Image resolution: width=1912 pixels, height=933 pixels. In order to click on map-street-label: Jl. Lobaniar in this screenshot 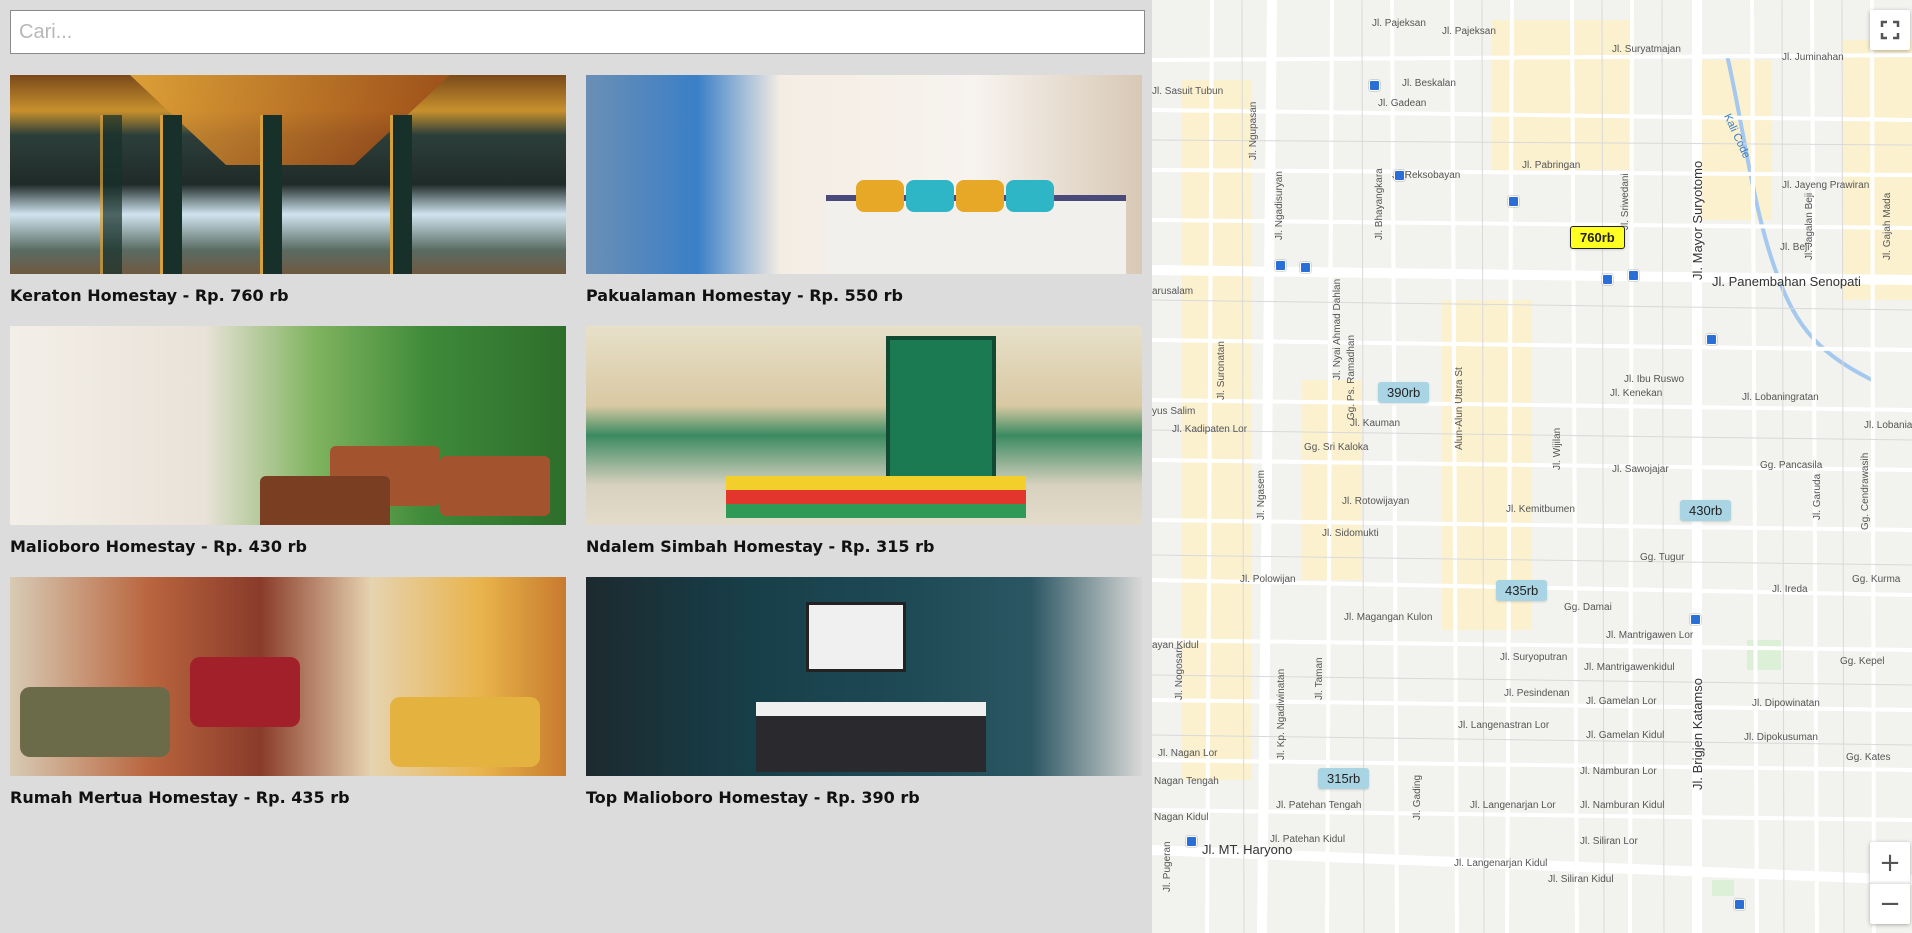, I will do `click(1888, 425)`.